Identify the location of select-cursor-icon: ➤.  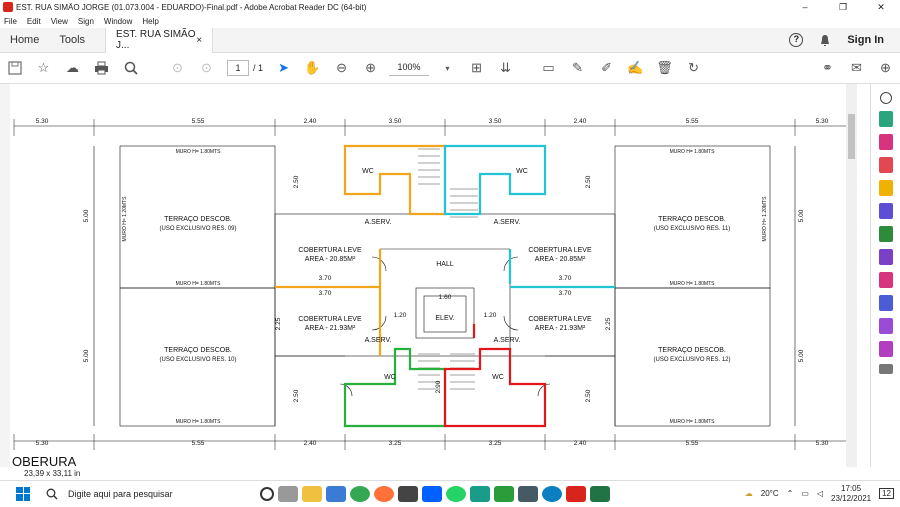
(283, 68).